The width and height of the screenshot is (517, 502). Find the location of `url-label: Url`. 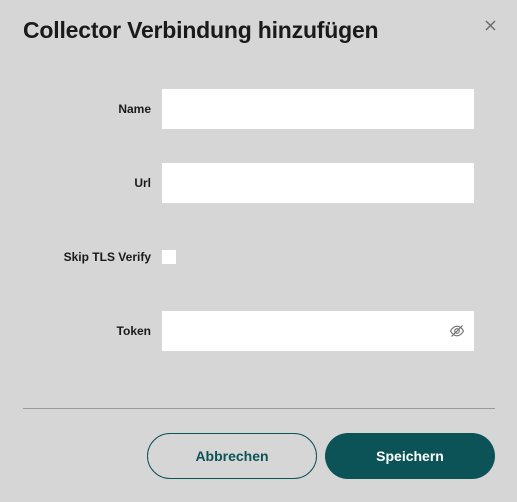

url-label: Url is located at coordinates (142, 183).